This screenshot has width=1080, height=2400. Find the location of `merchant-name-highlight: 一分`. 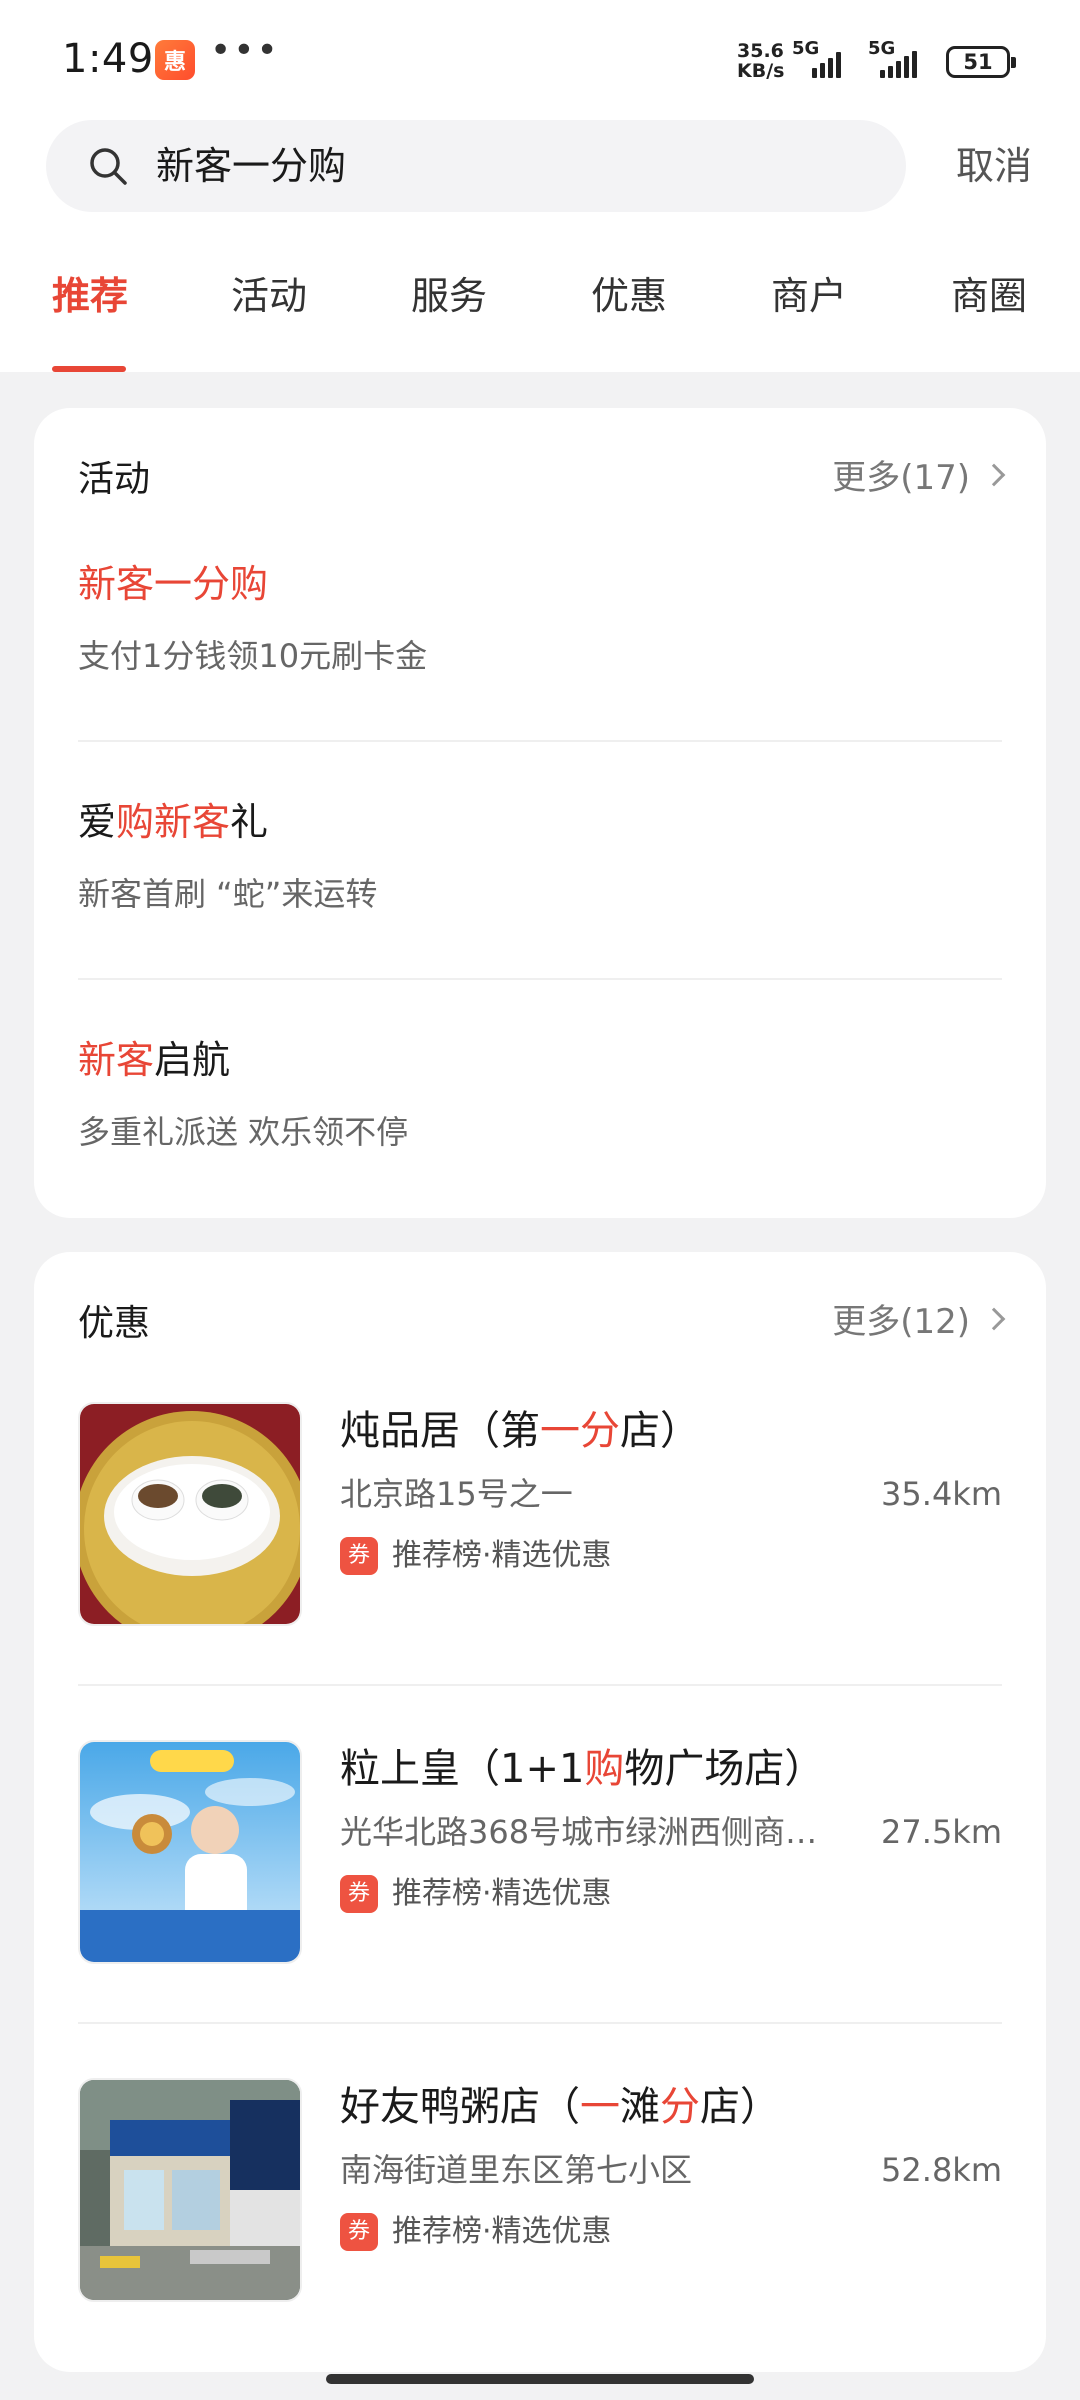

merchant-name-highlight: 一分 is located at coordinates (580, 1431).